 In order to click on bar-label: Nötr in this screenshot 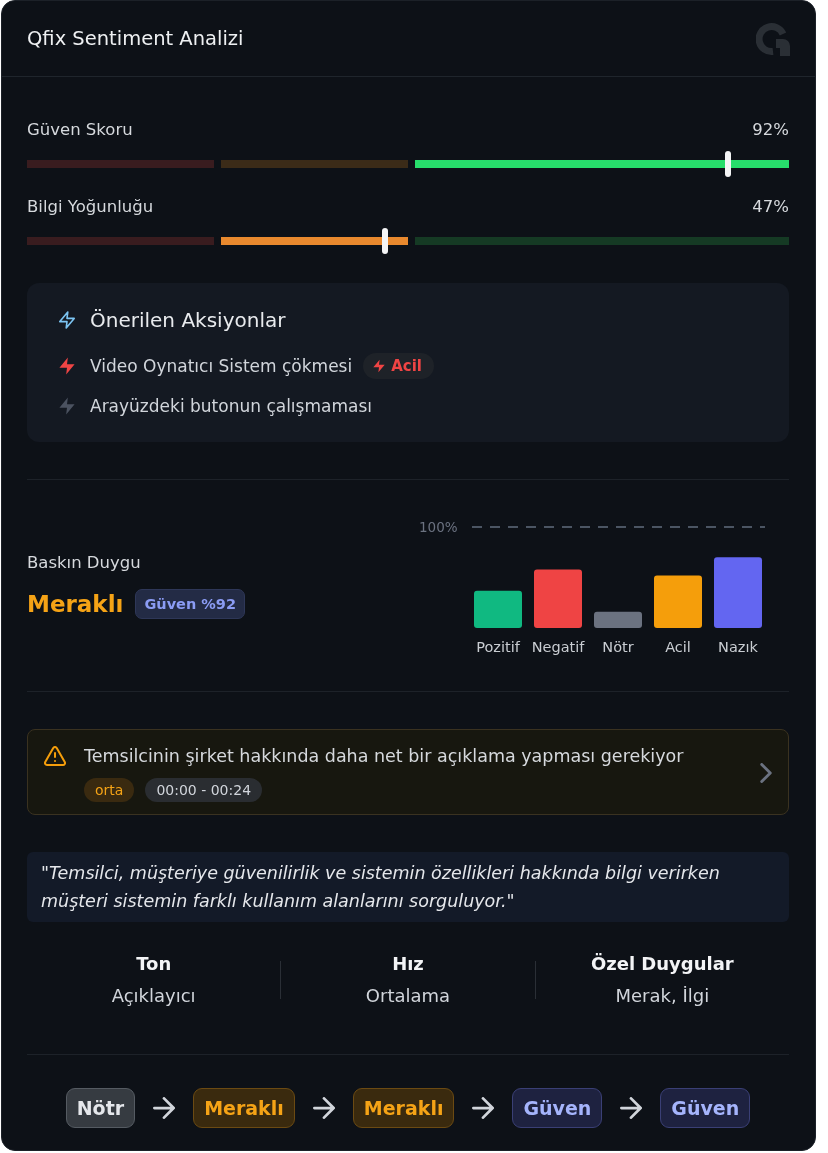, I will do `click(618, 646)`.